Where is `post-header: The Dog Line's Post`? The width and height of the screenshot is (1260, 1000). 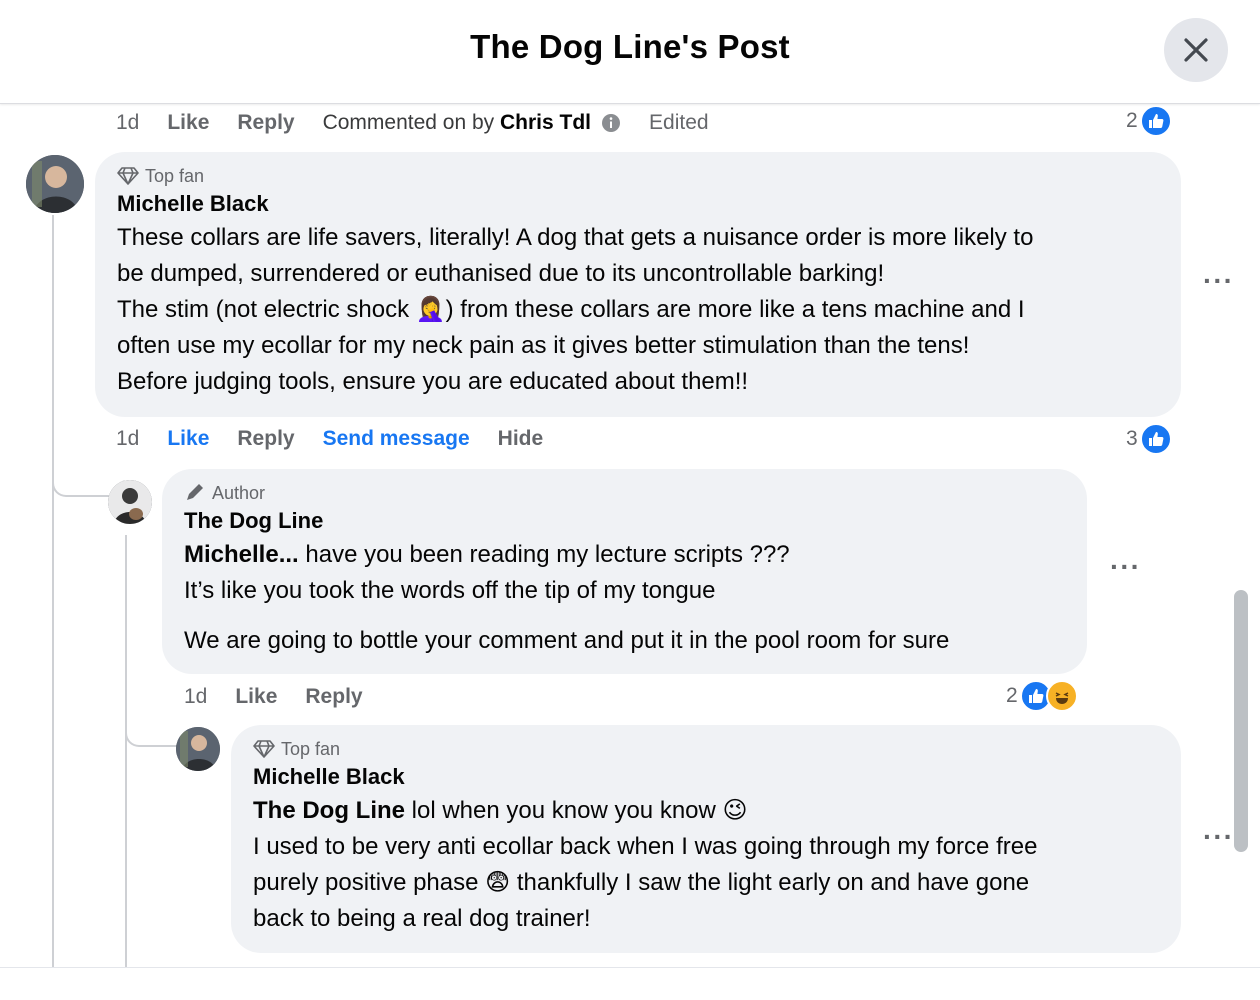
post-header: The Dog Line's Post is located at coordinates (630, 52).